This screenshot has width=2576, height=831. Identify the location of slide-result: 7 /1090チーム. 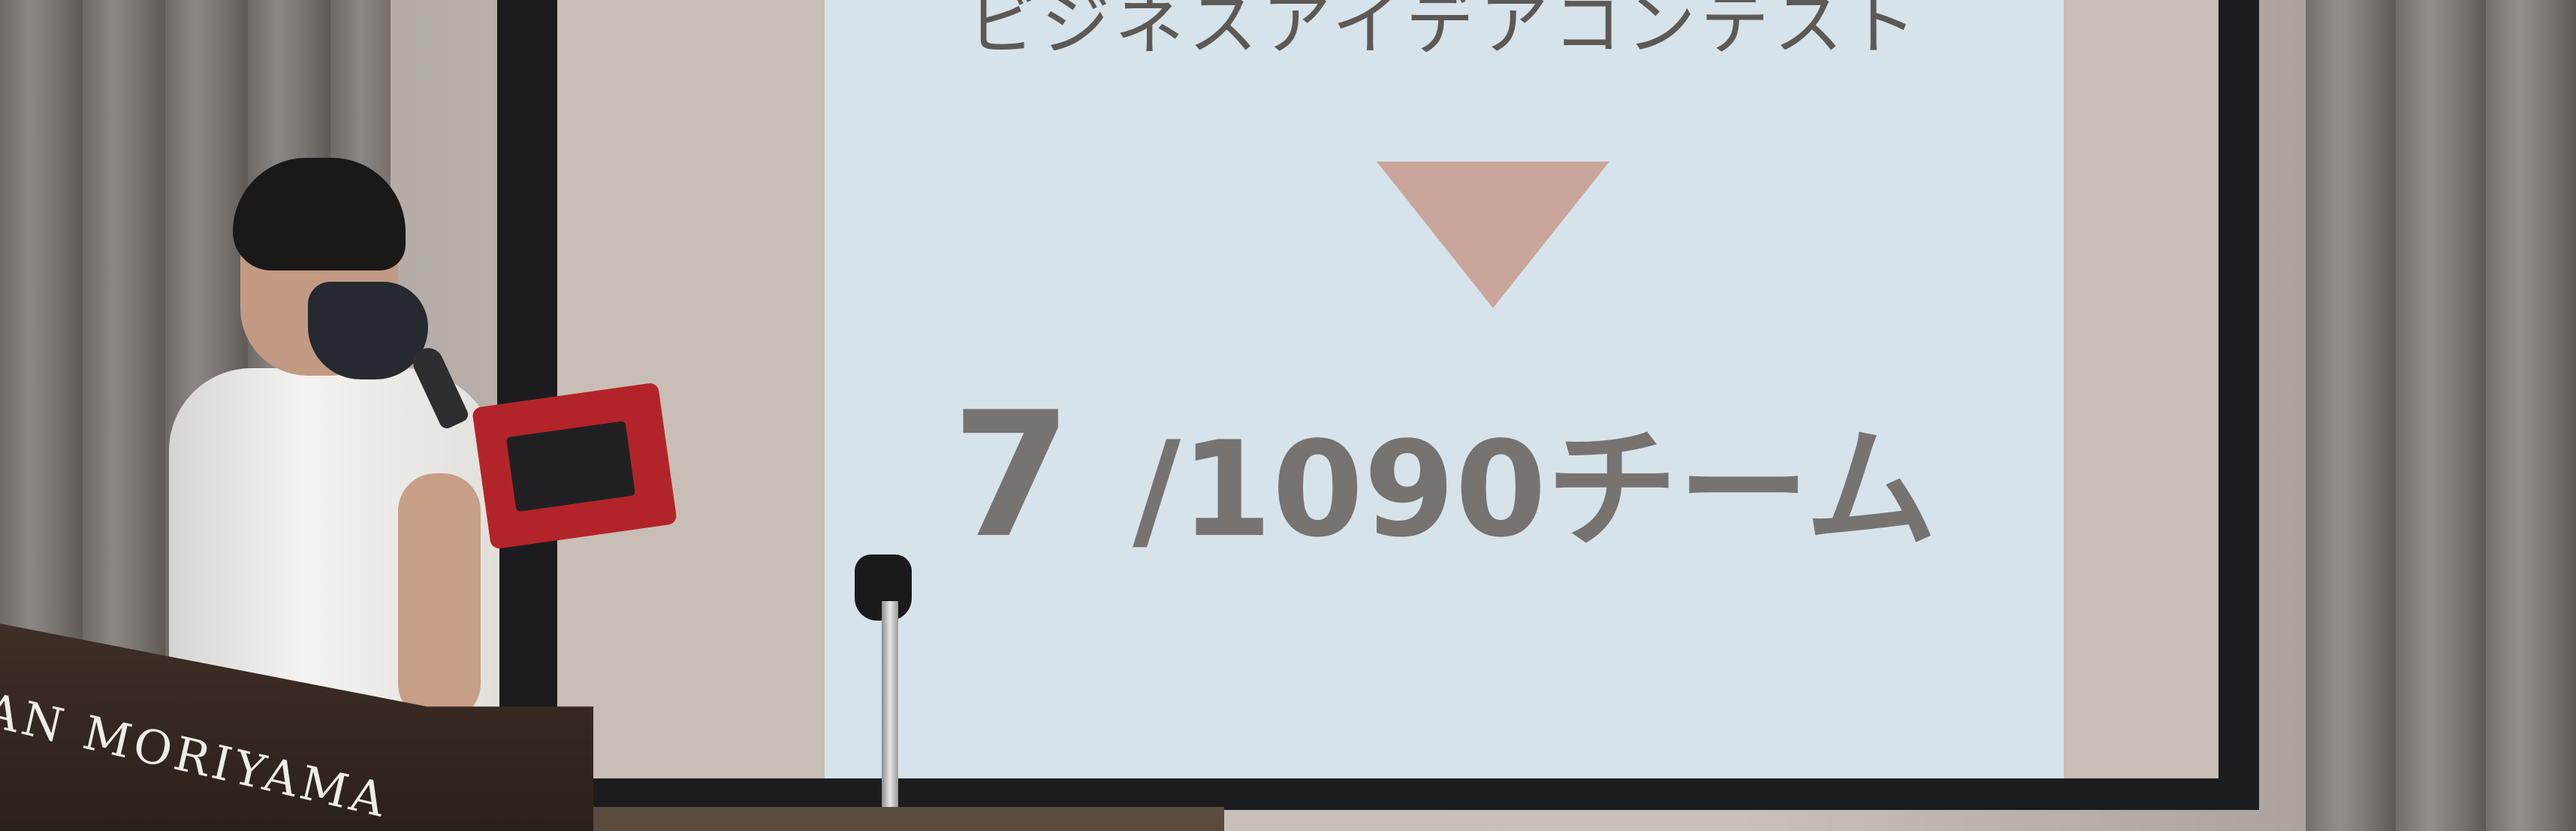
(1444, 476).